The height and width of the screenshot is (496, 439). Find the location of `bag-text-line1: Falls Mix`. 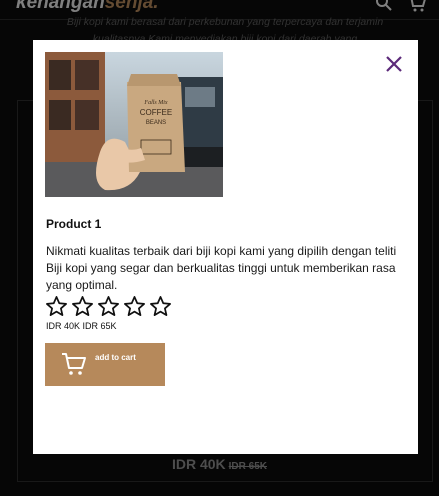

bag-text-line1: Falls Mix is located at coordinates (155, 103).